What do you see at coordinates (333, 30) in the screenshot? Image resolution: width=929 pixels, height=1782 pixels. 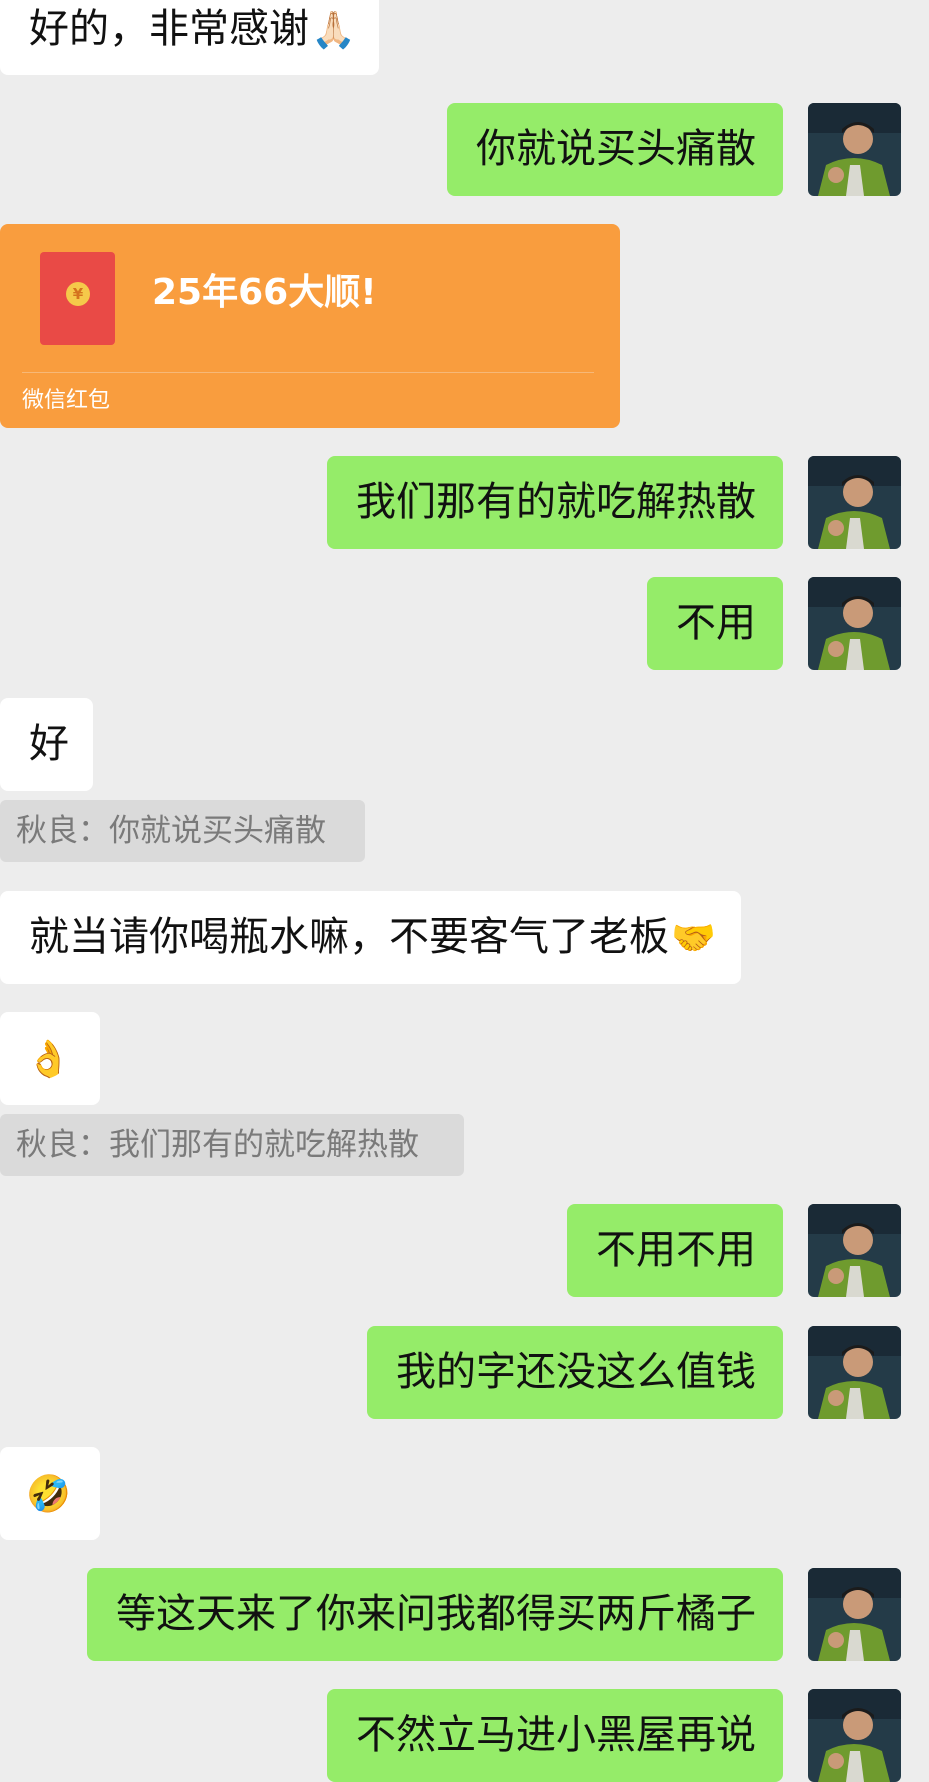 I see `pray-emoji-icon: 🙏🏻` at bounding box center [333, 30].